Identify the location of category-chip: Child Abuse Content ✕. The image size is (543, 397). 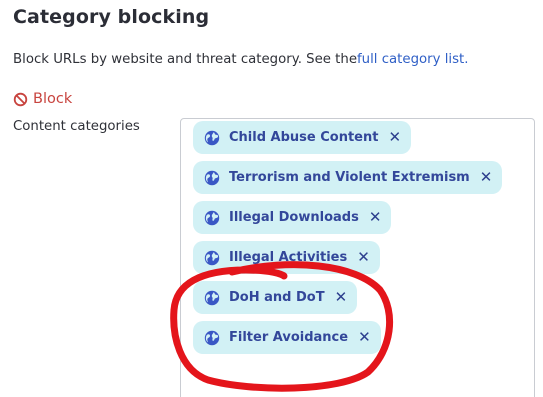
(302, 137).